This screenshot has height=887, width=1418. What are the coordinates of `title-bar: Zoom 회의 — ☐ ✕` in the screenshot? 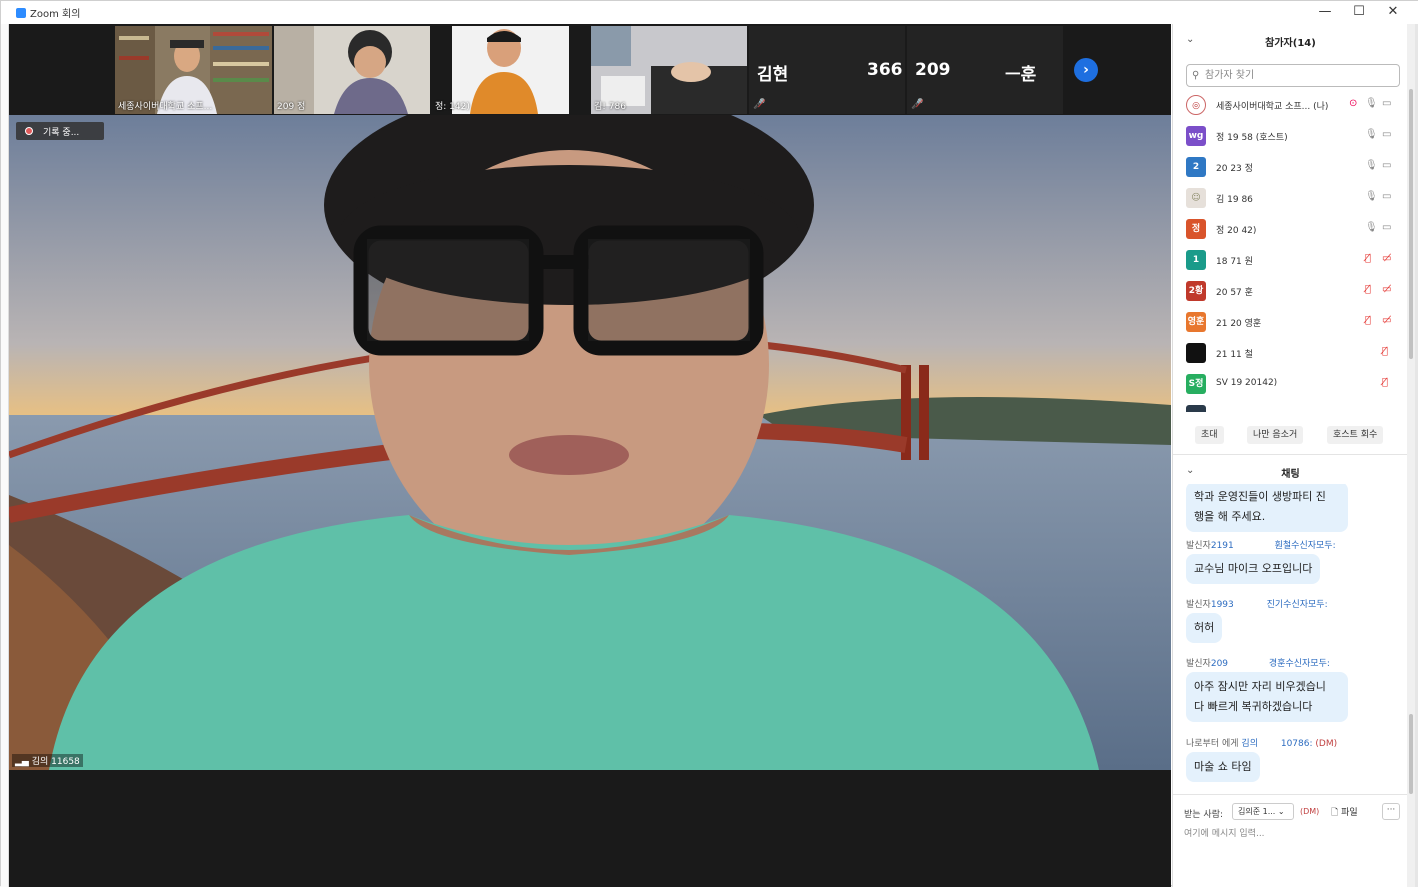 It's located at (709, 12).